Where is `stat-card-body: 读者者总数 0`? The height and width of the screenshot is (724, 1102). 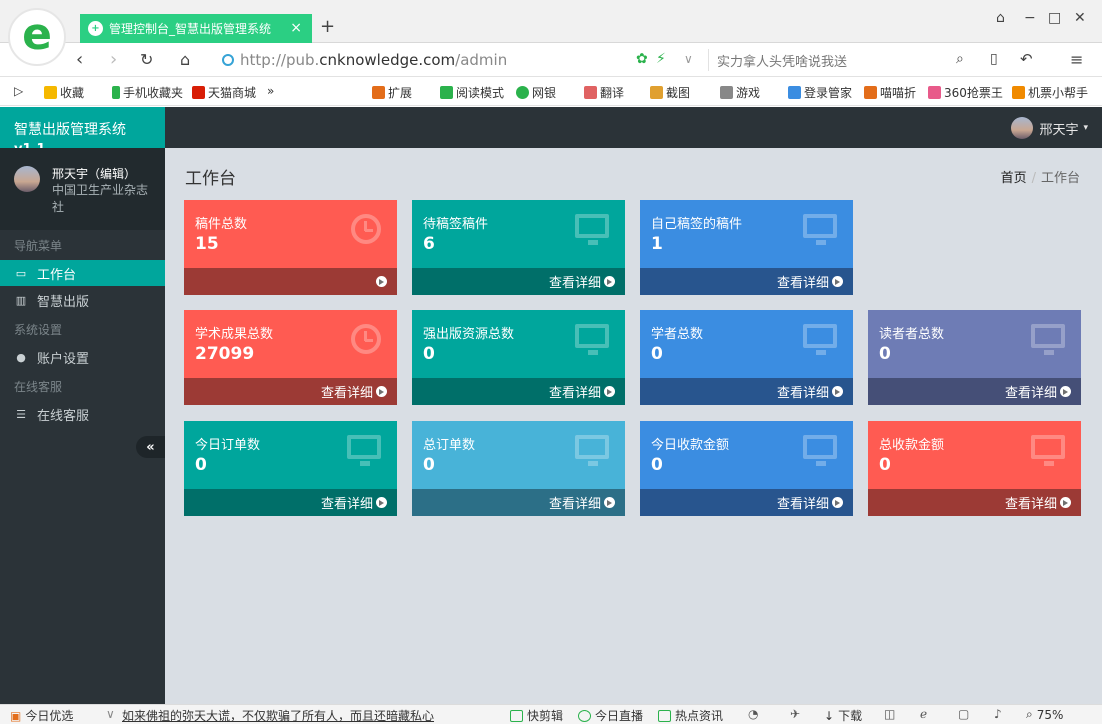
stat-card-body: 读者者总数 0 is located at coordinates (974, 344).